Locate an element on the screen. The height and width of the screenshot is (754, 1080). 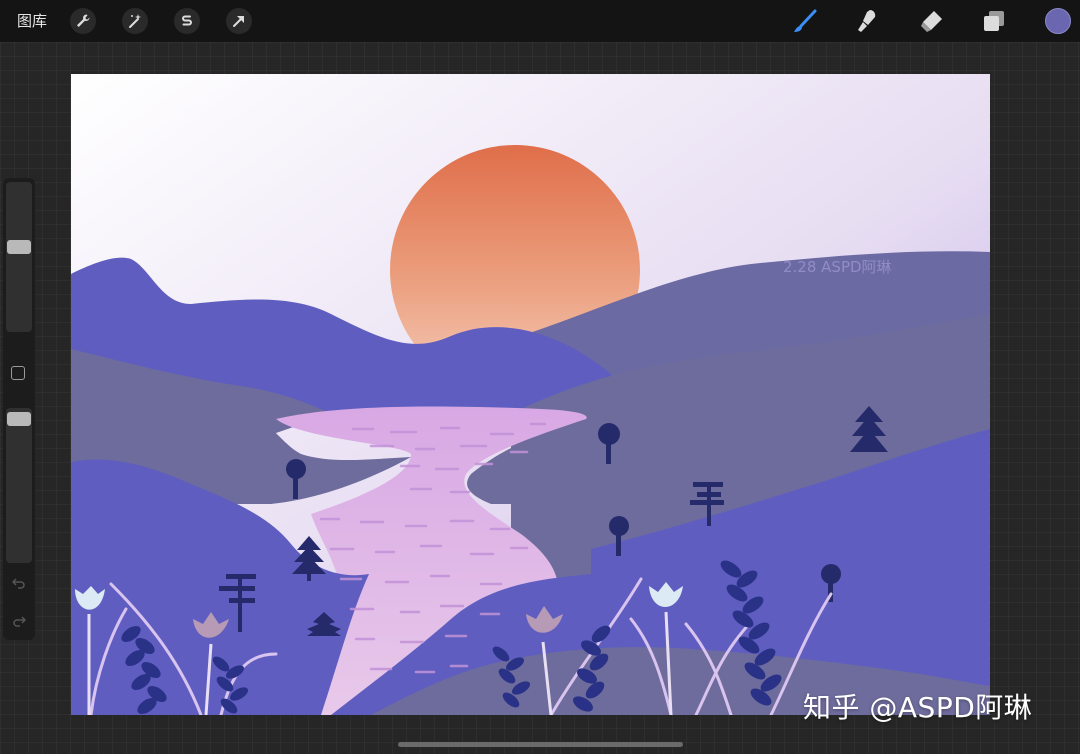
home-indicator is located at coordinates (540, 744).